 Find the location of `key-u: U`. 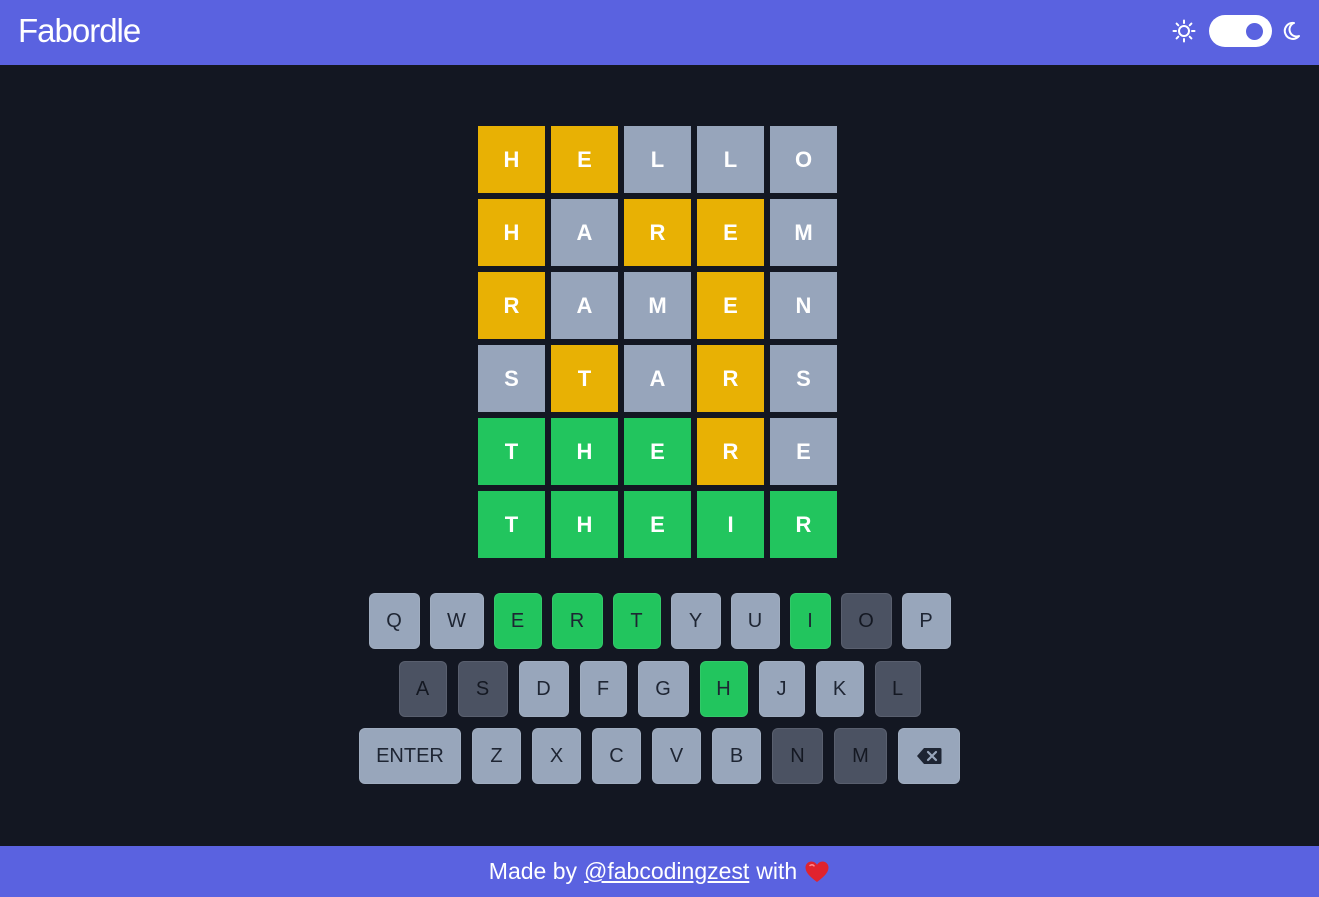

key-u: U is located at coordinates (755, 621).